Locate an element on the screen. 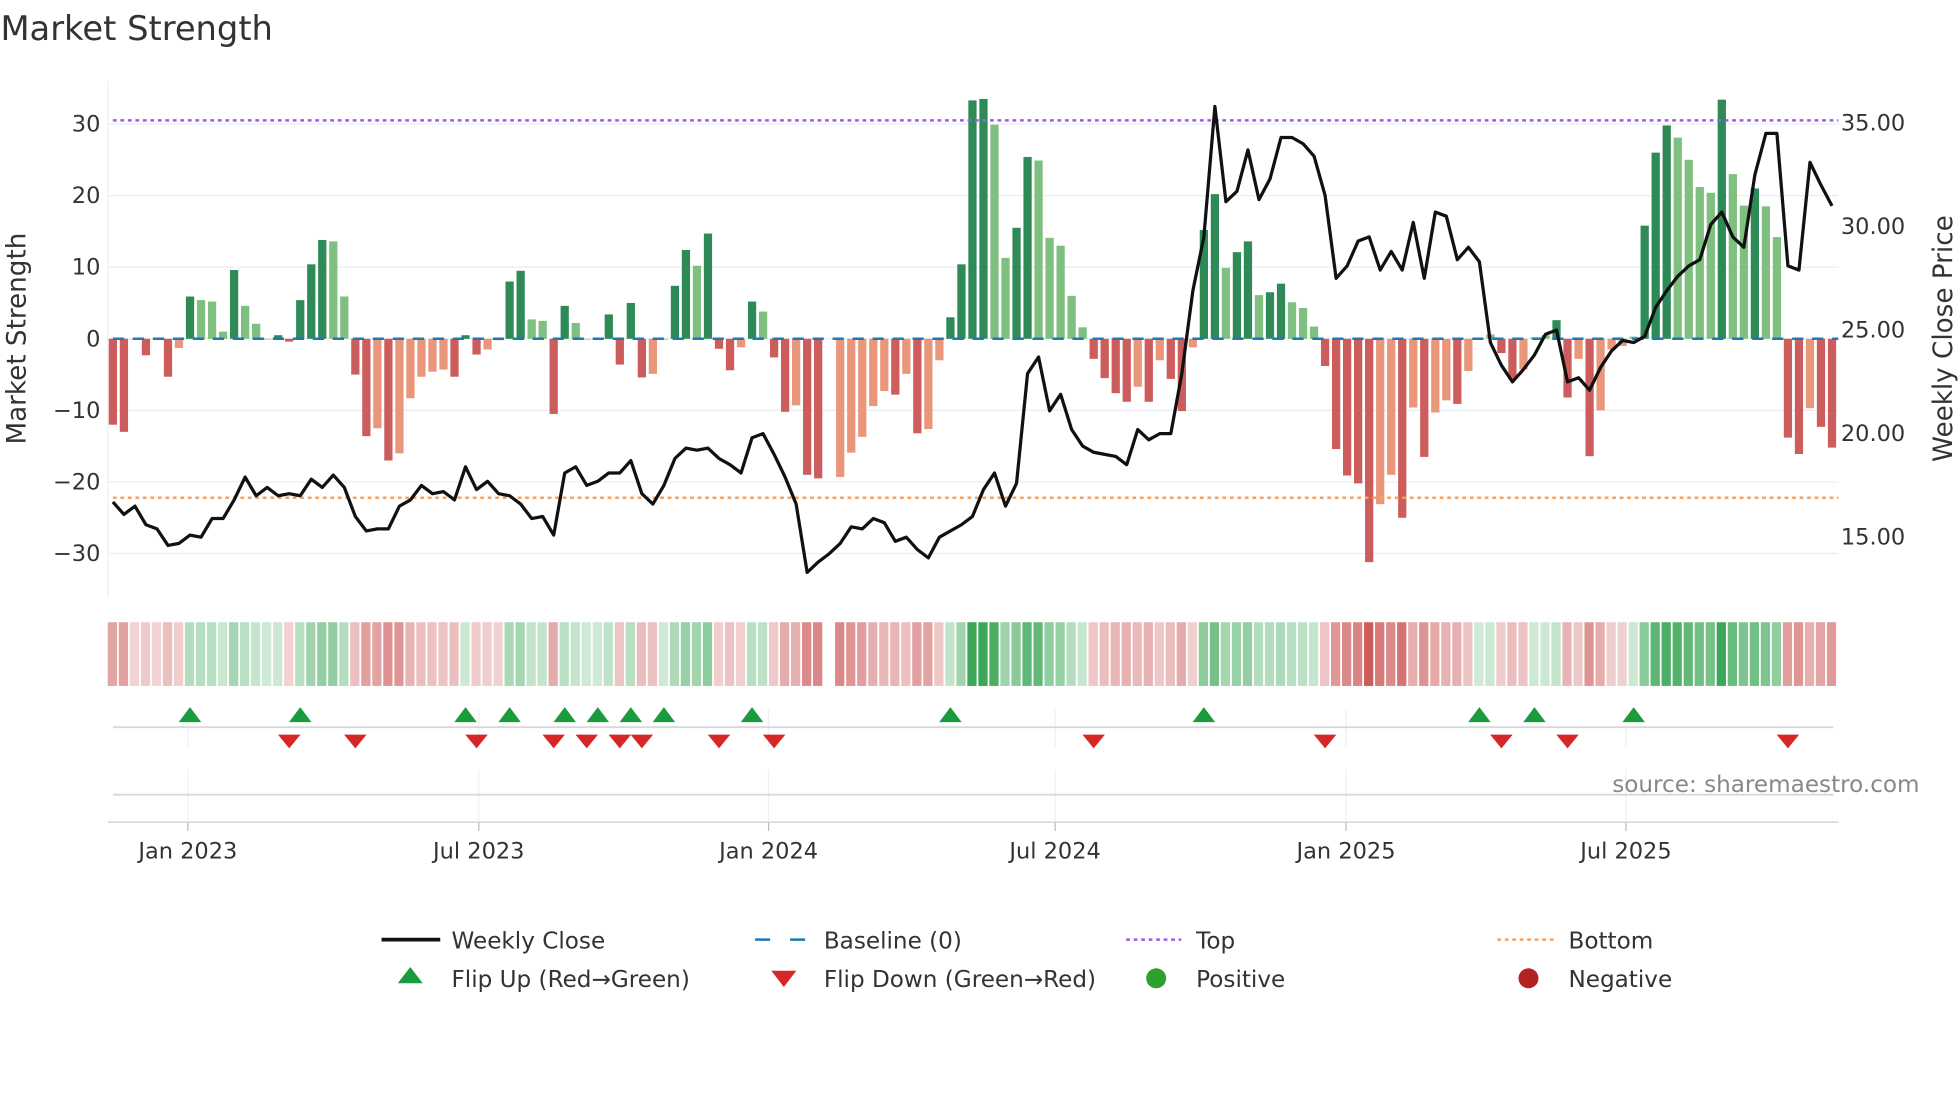  strength-color-strip is located at coordinates (972, 654).